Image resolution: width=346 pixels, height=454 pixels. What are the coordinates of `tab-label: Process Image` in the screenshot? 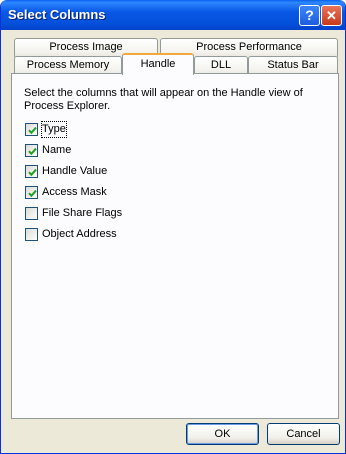 It's located at (86, 47).